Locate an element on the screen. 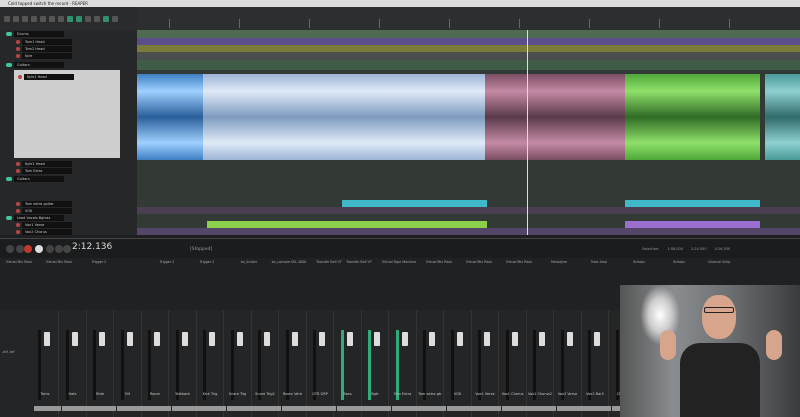  mixer-channel: Ride is located at coordinates (101, 363).